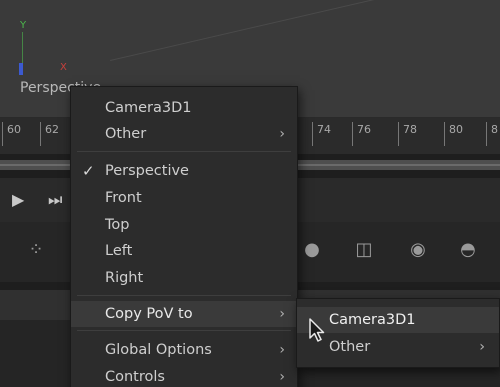 This screenshot has width=500, height=387. I want to click on axis-z-line, so click(21, 69).